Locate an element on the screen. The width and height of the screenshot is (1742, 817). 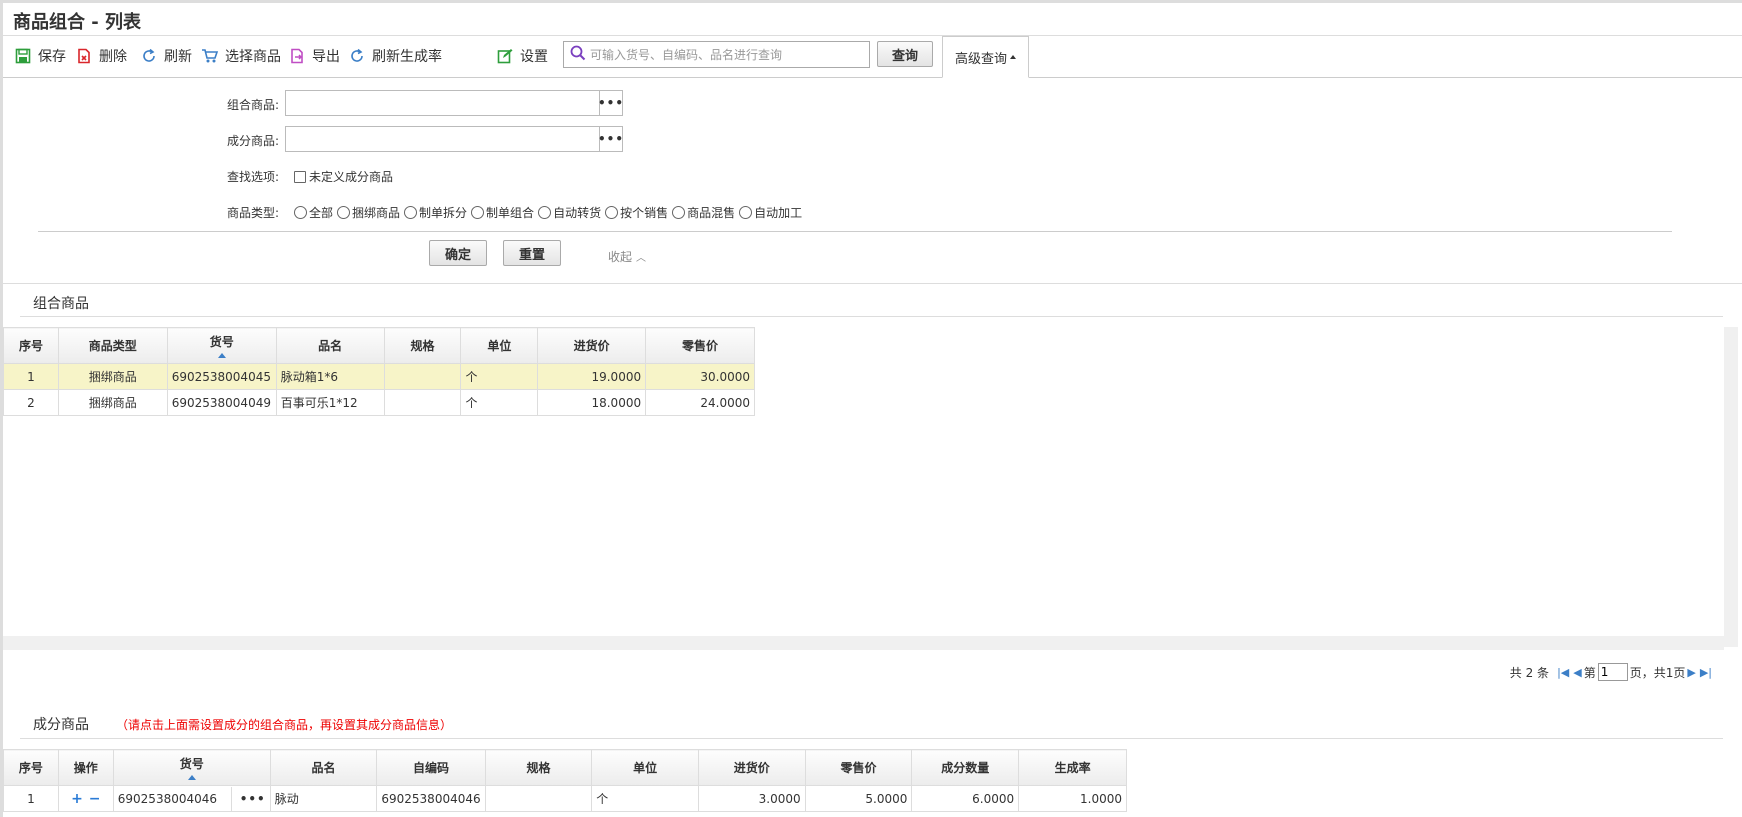
col-header: 生成率 is located at coordinates (1072, 767).